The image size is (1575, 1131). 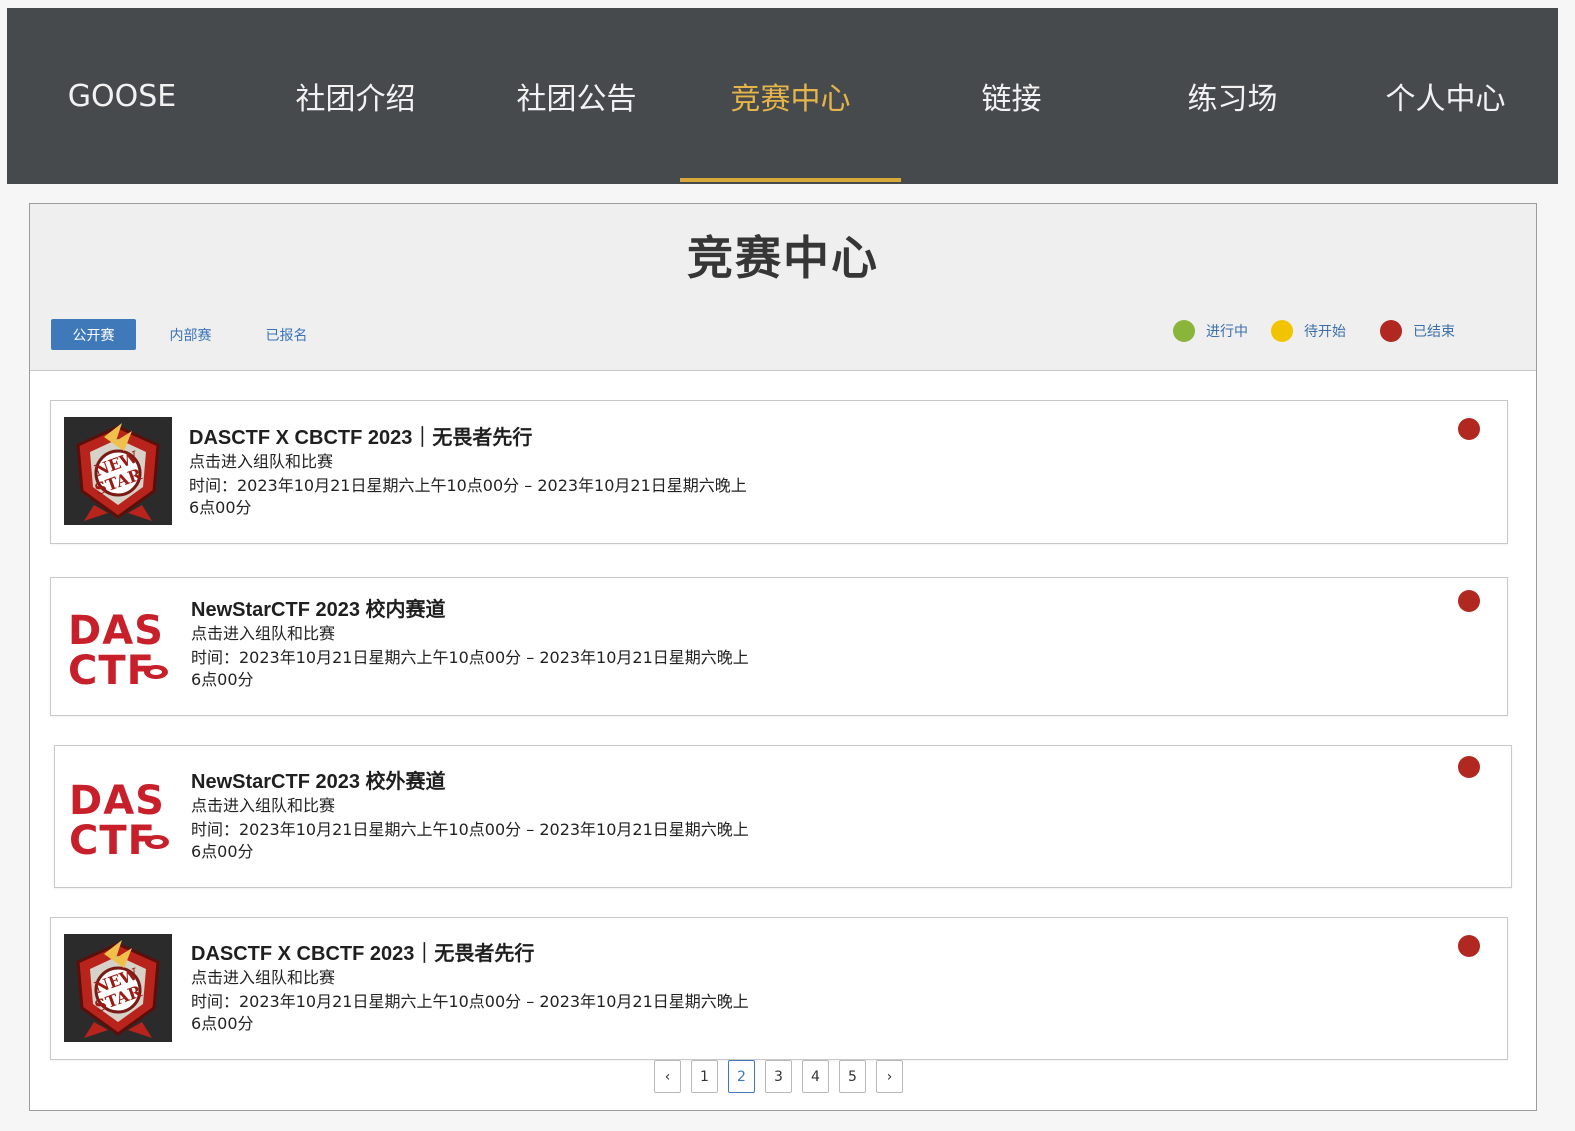 What do you see at coordinates (815, 1076) in the screenshot?
I see `pagination-page-4: 4` at bounding box center [815, 1076].